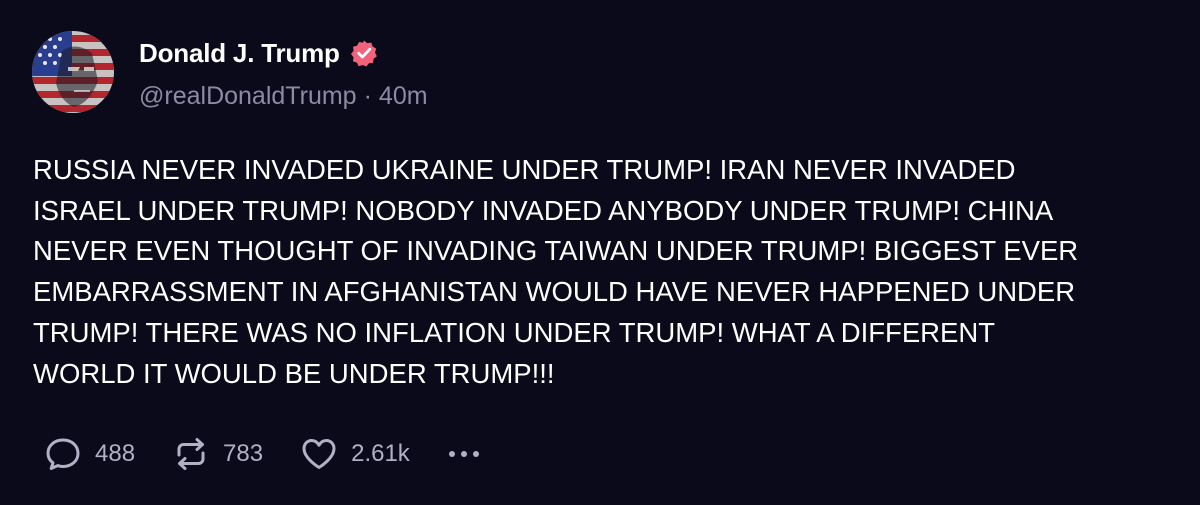 This screenshot has width=1200, height=505. I want to click on like-count: 2.61k, so click(380, 453).